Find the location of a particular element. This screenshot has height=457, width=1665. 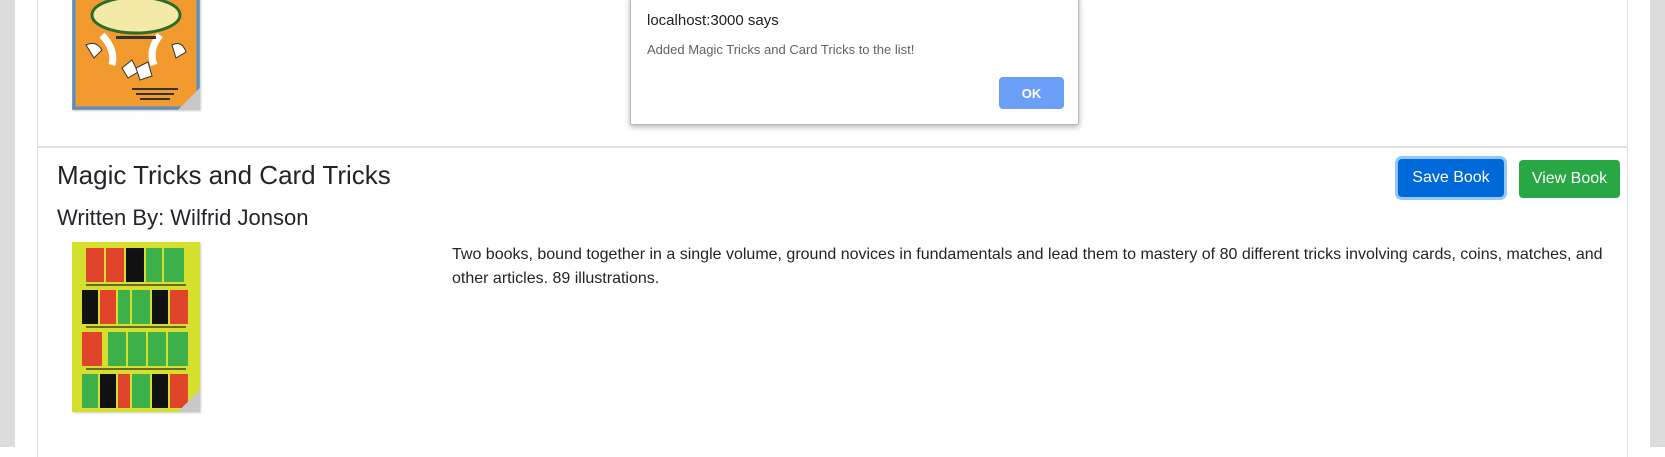

left-gutter is located at coordinates (7, 223).